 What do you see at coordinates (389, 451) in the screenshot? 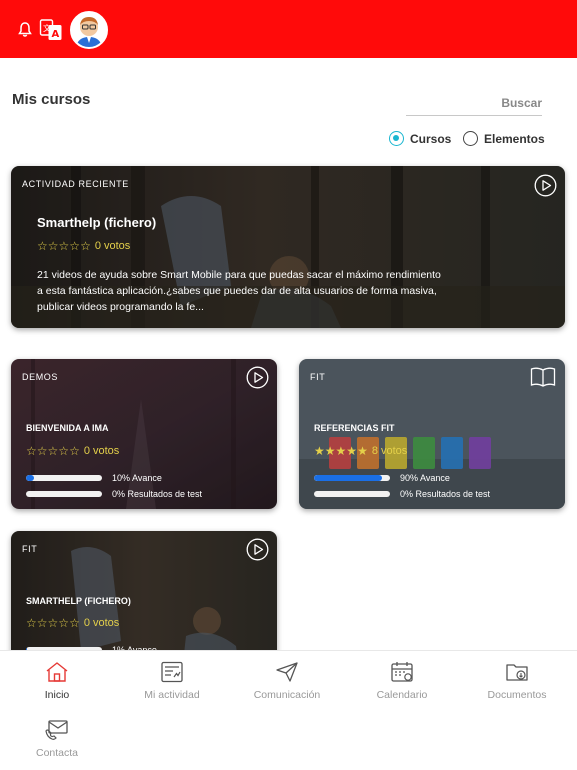
I see `course-votes: 8 votos` at bounding box center [389, 451].